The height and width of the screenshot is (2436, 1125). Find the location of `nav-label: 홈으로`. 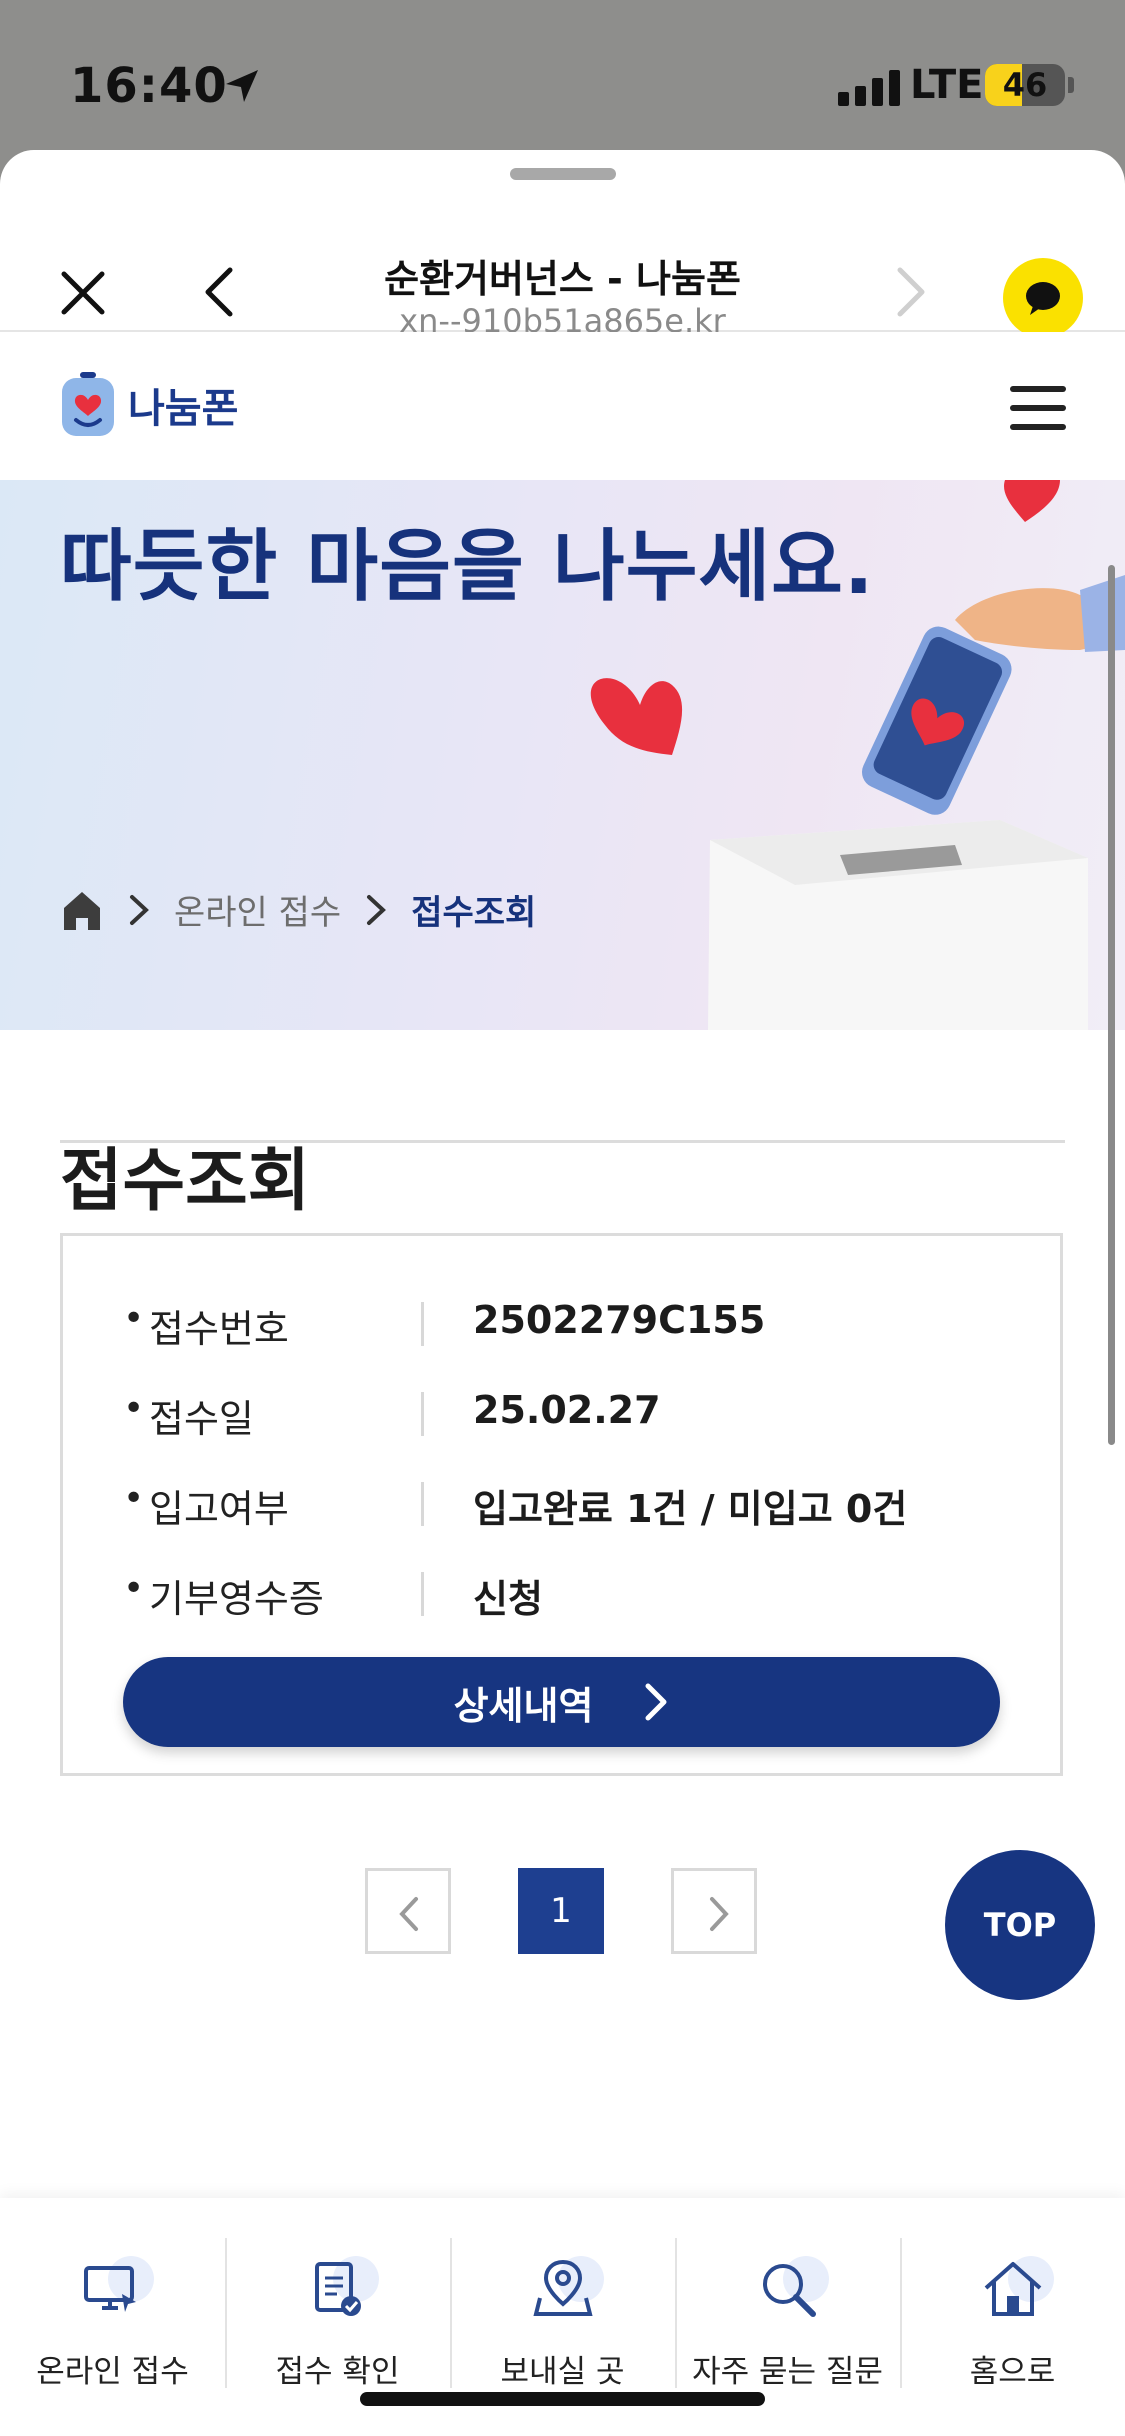

nav-label: 홈으로 is located at coordinates (1012, 2372).